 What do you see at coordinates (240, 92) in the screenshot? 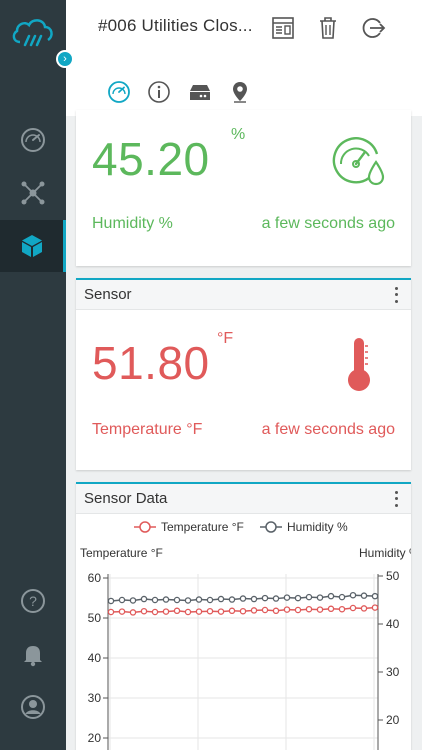
I see `location-pin-icon` at bounding box center [240, 92].